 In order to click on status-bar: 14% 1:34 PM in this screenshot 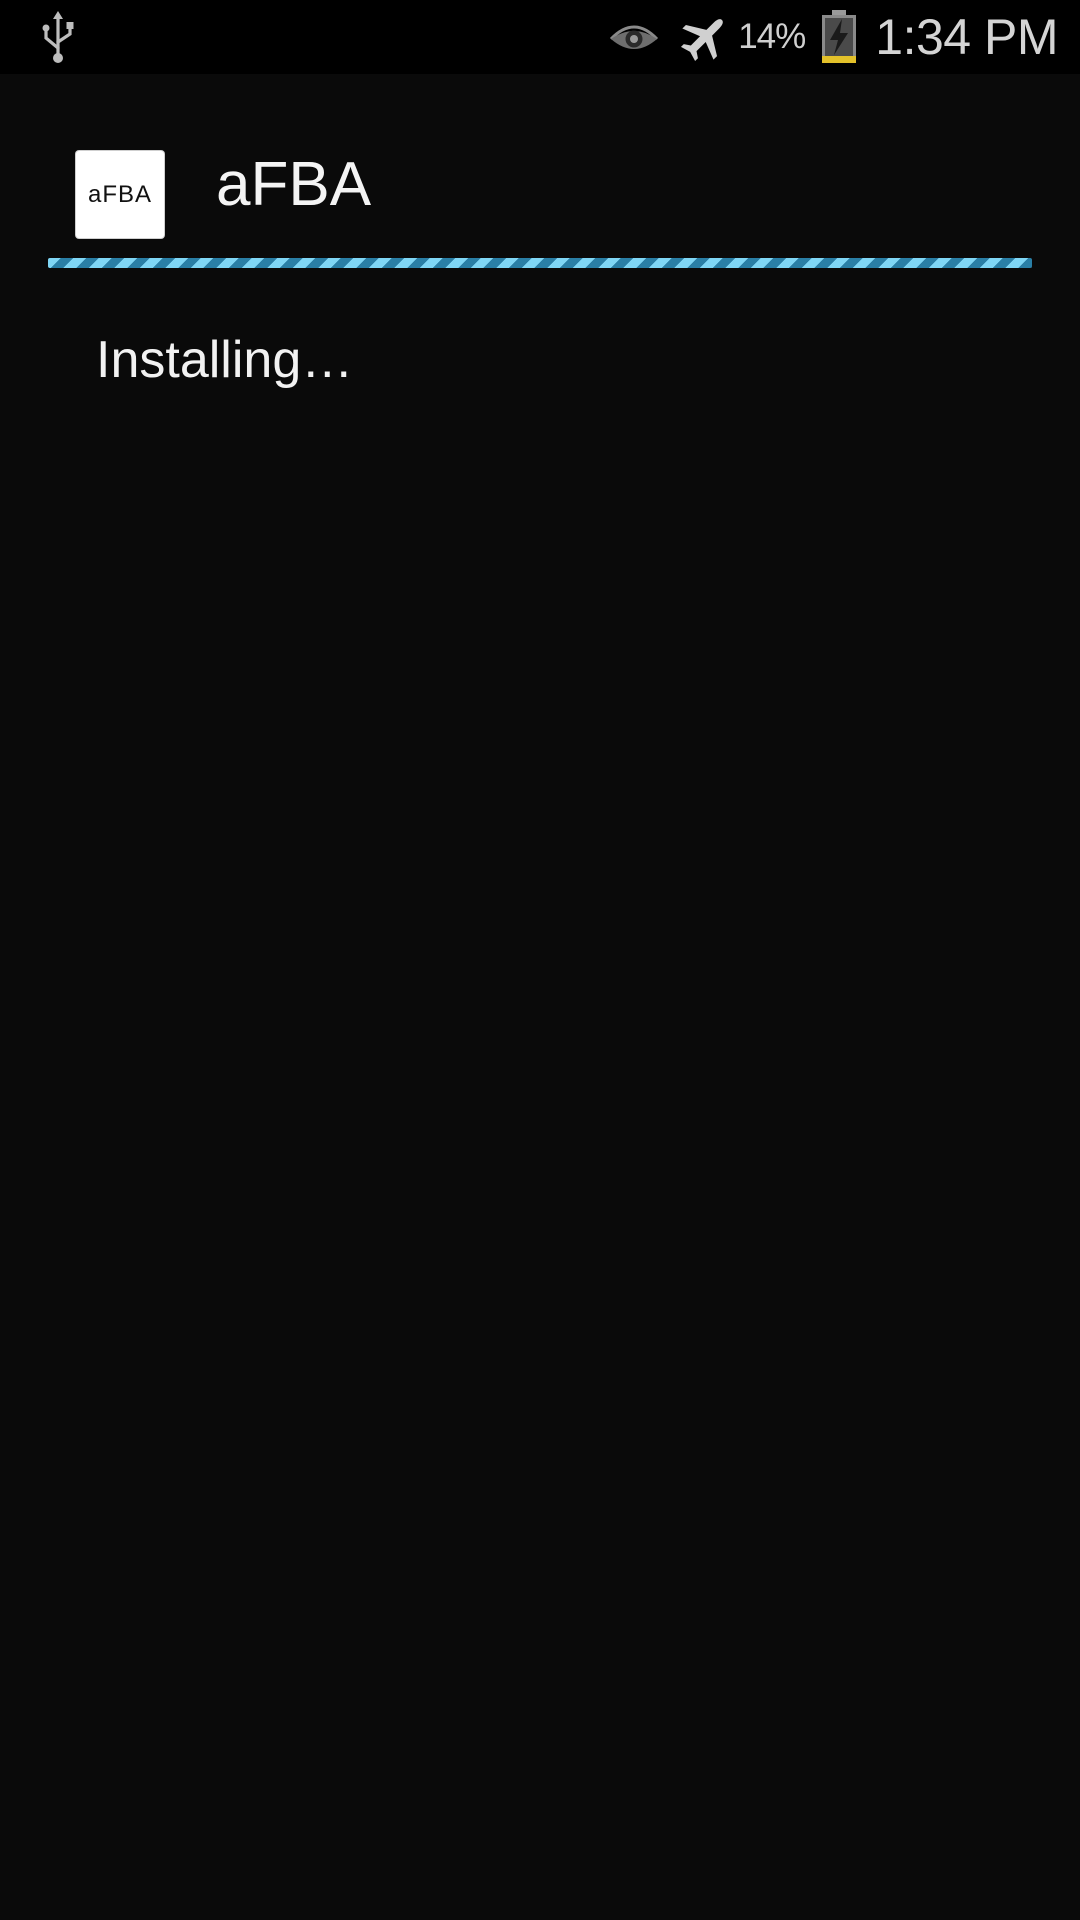, I will do `click(540, 37)`.